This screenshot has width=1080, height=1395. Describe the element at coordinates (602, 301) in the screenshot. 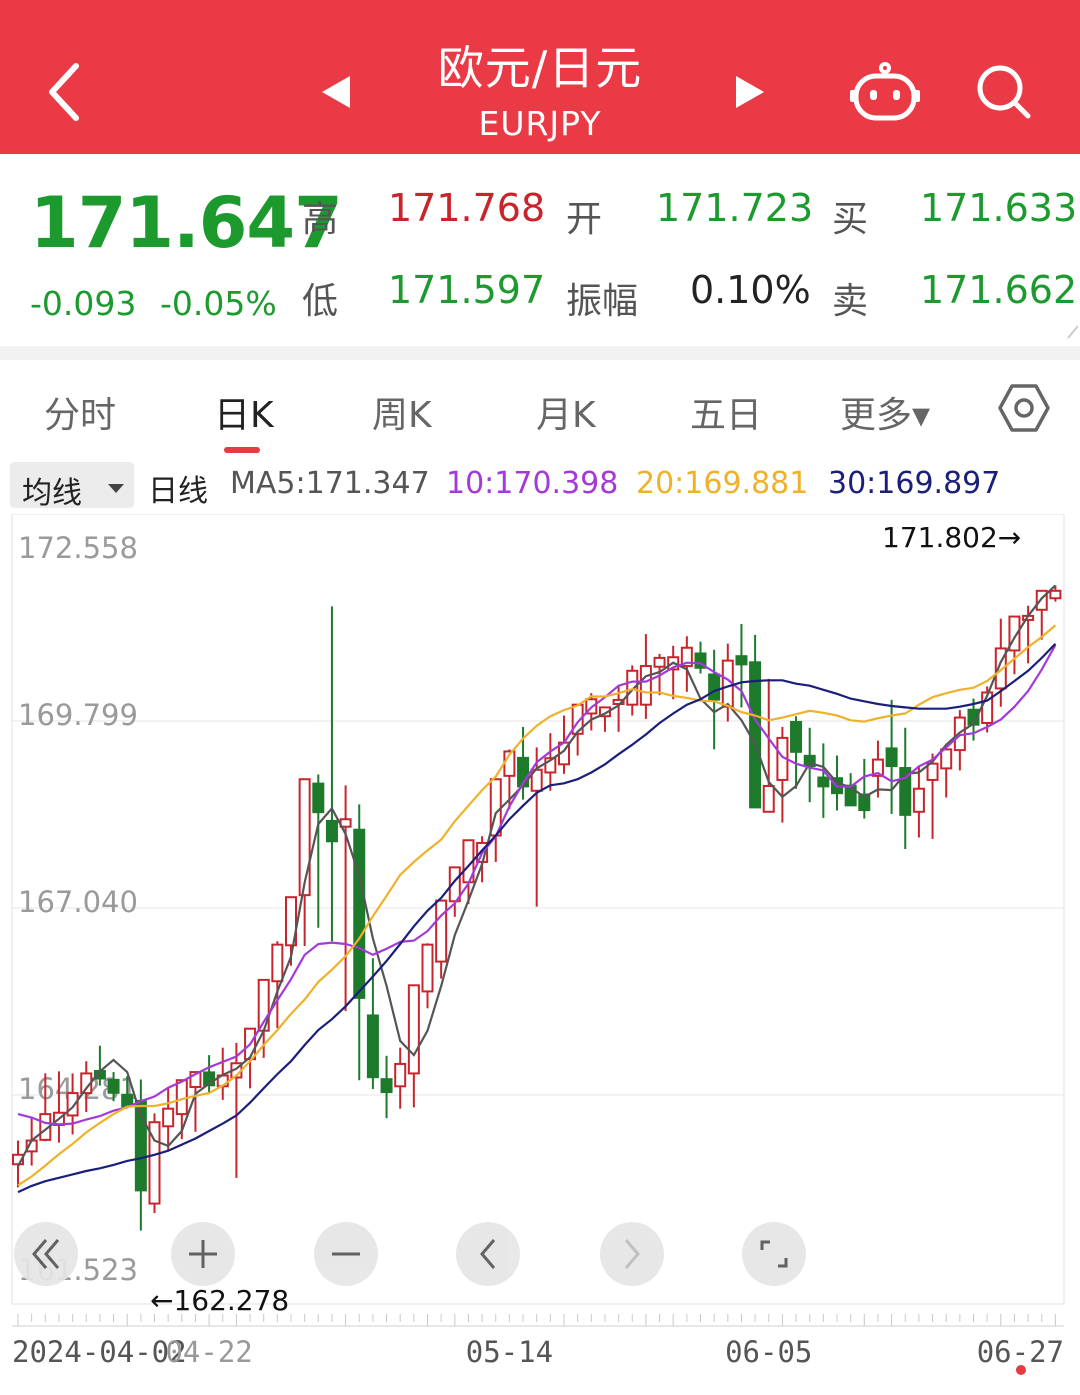

I see `amplitude-label: 振幅` at that location.